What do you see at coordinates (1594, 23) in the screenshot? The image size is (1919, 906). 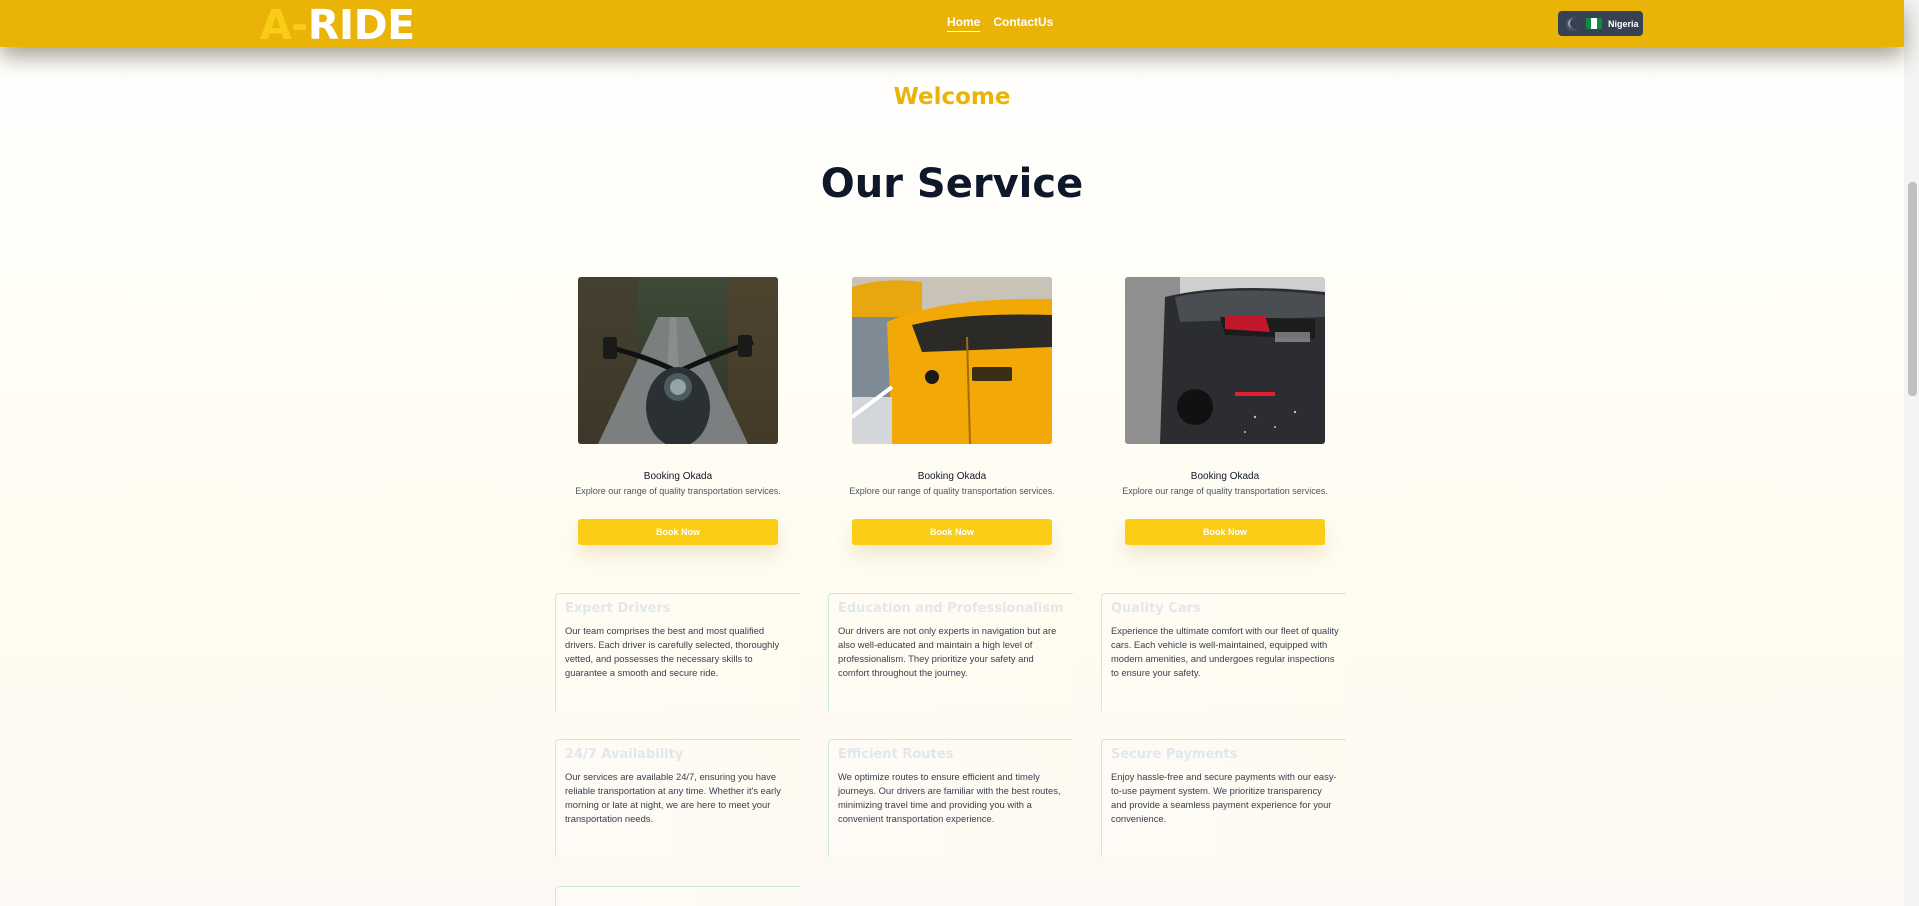 I see `nigeria-flag-icon` at bounding box center [1594, 23].